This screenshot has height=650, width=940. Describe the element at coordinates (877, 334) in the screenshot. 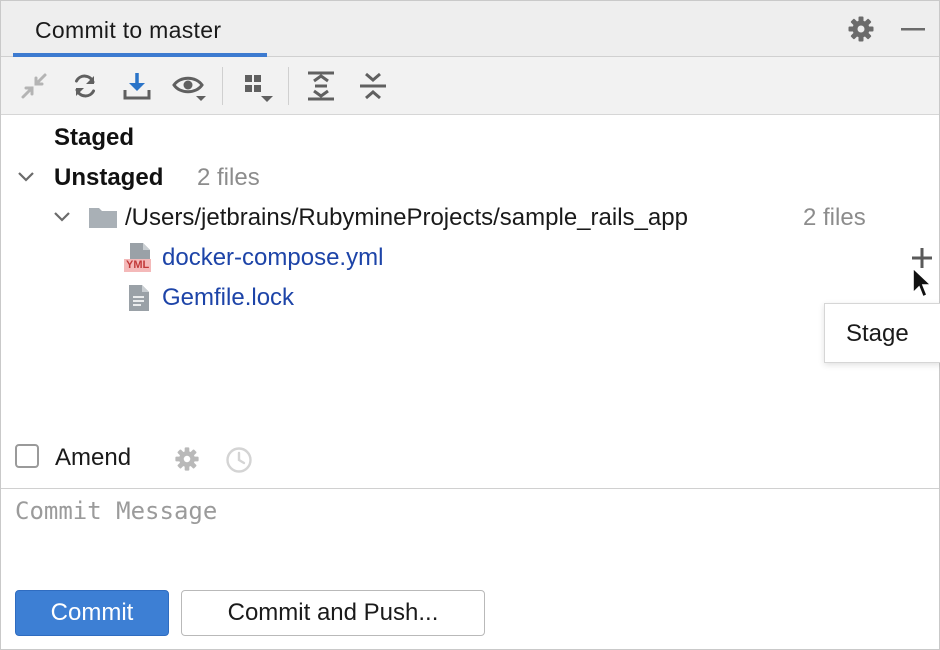

I see `stage-tooltip-text: Stage` at that location.